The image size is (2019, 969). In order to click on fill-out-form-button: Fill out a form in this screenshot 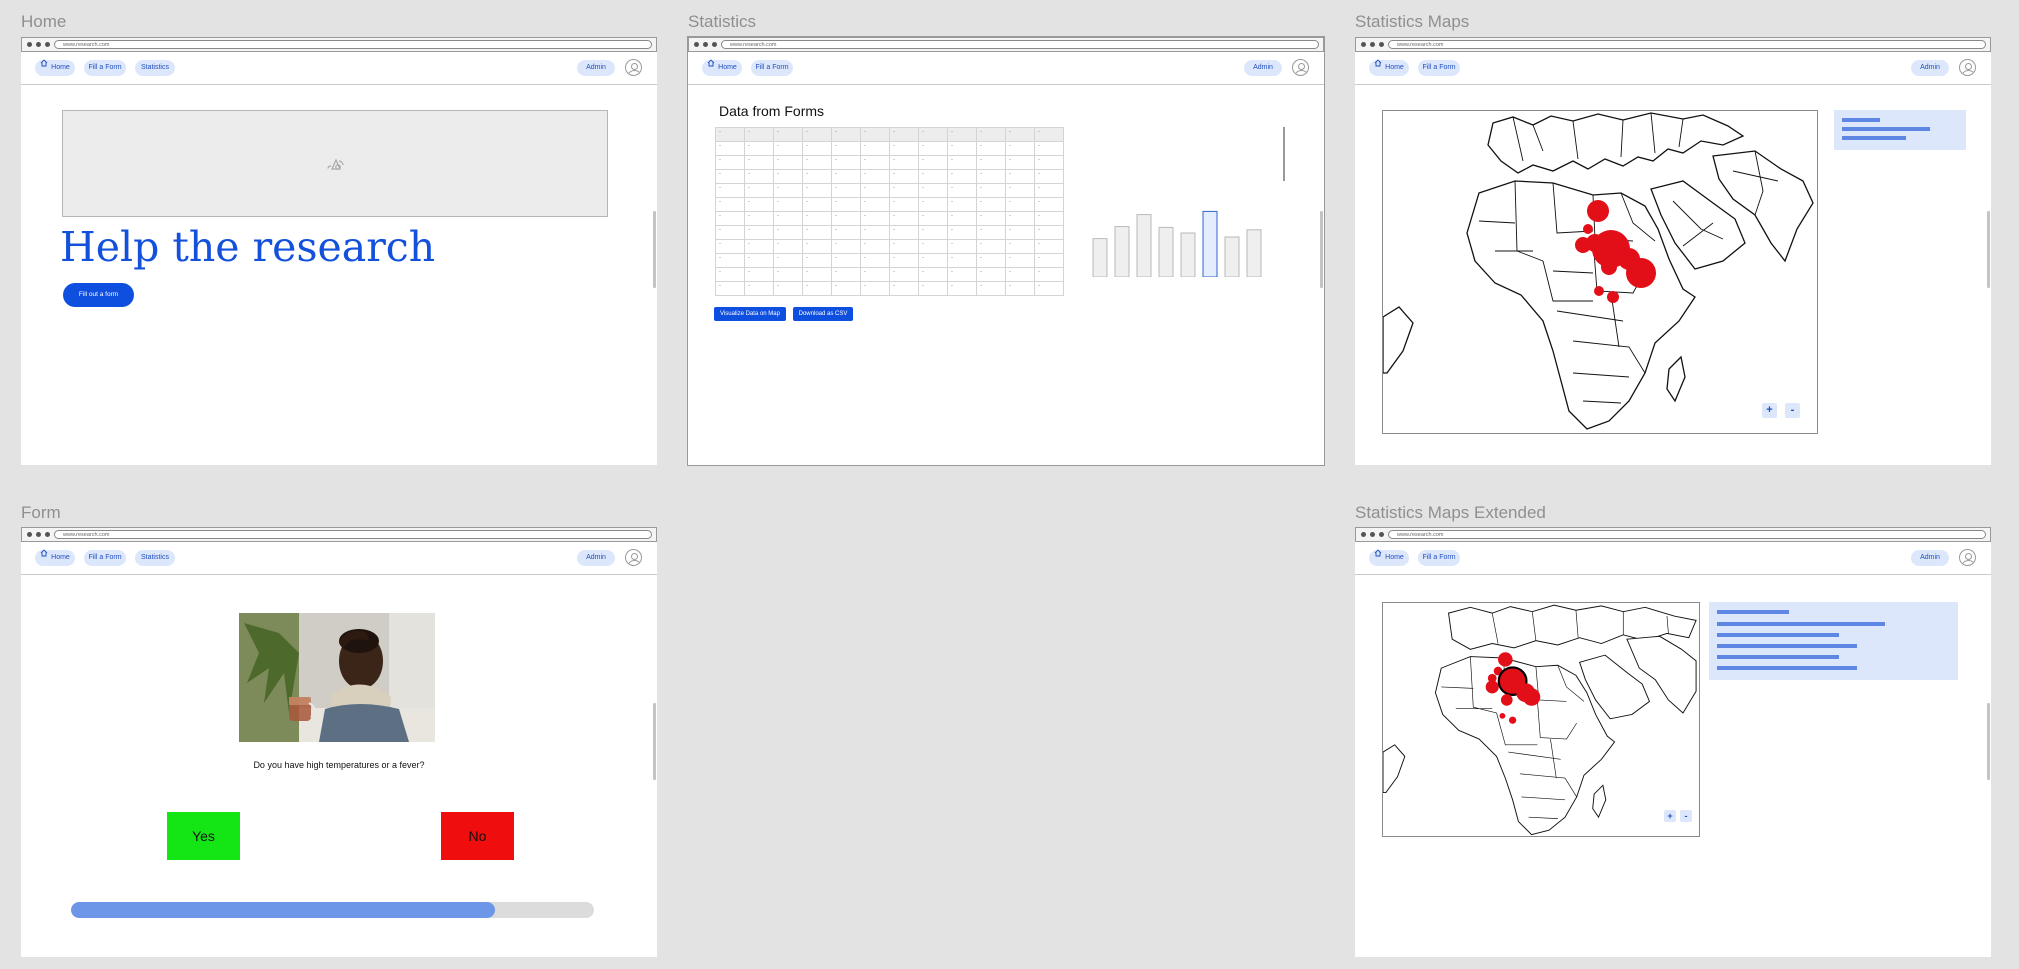, I will do `click(98, 295)`.